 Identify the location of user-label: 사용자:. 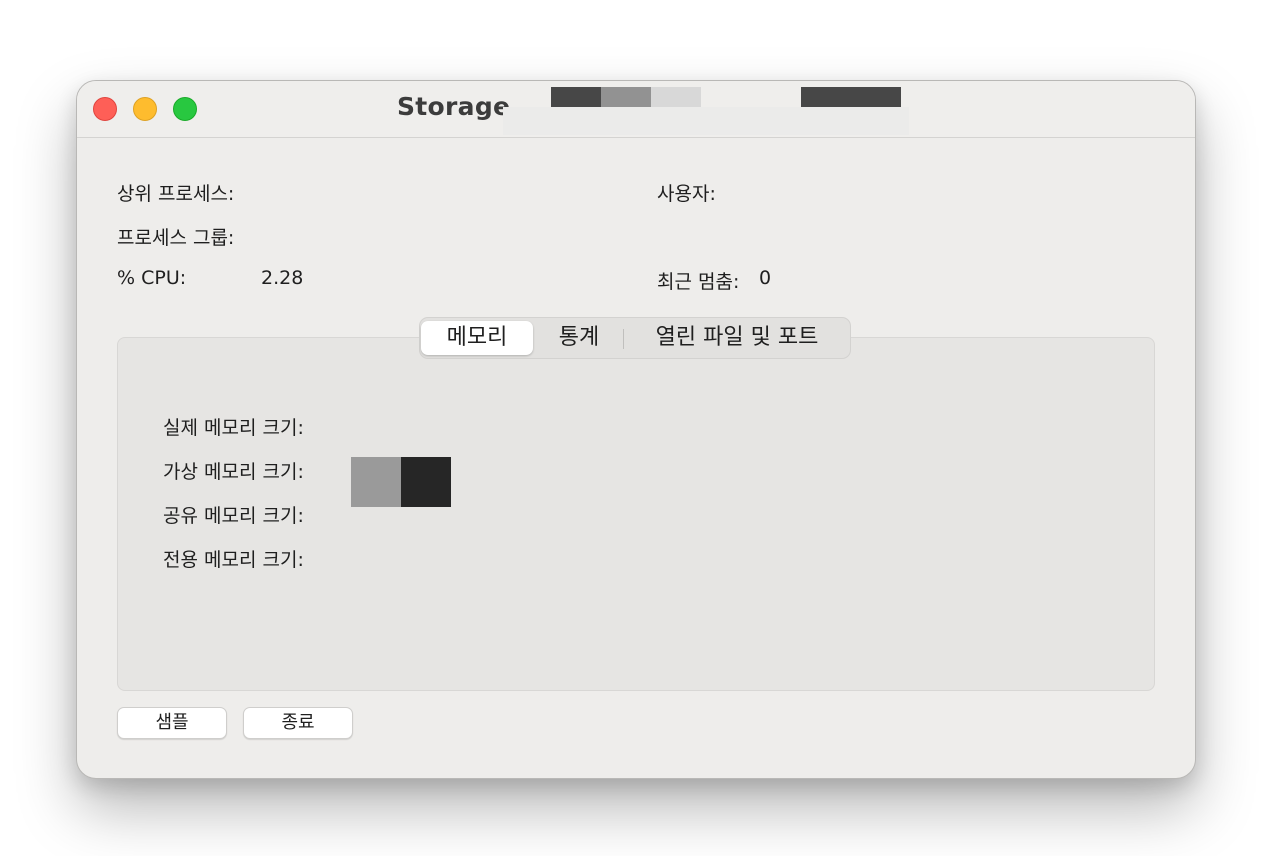
(686, 194).